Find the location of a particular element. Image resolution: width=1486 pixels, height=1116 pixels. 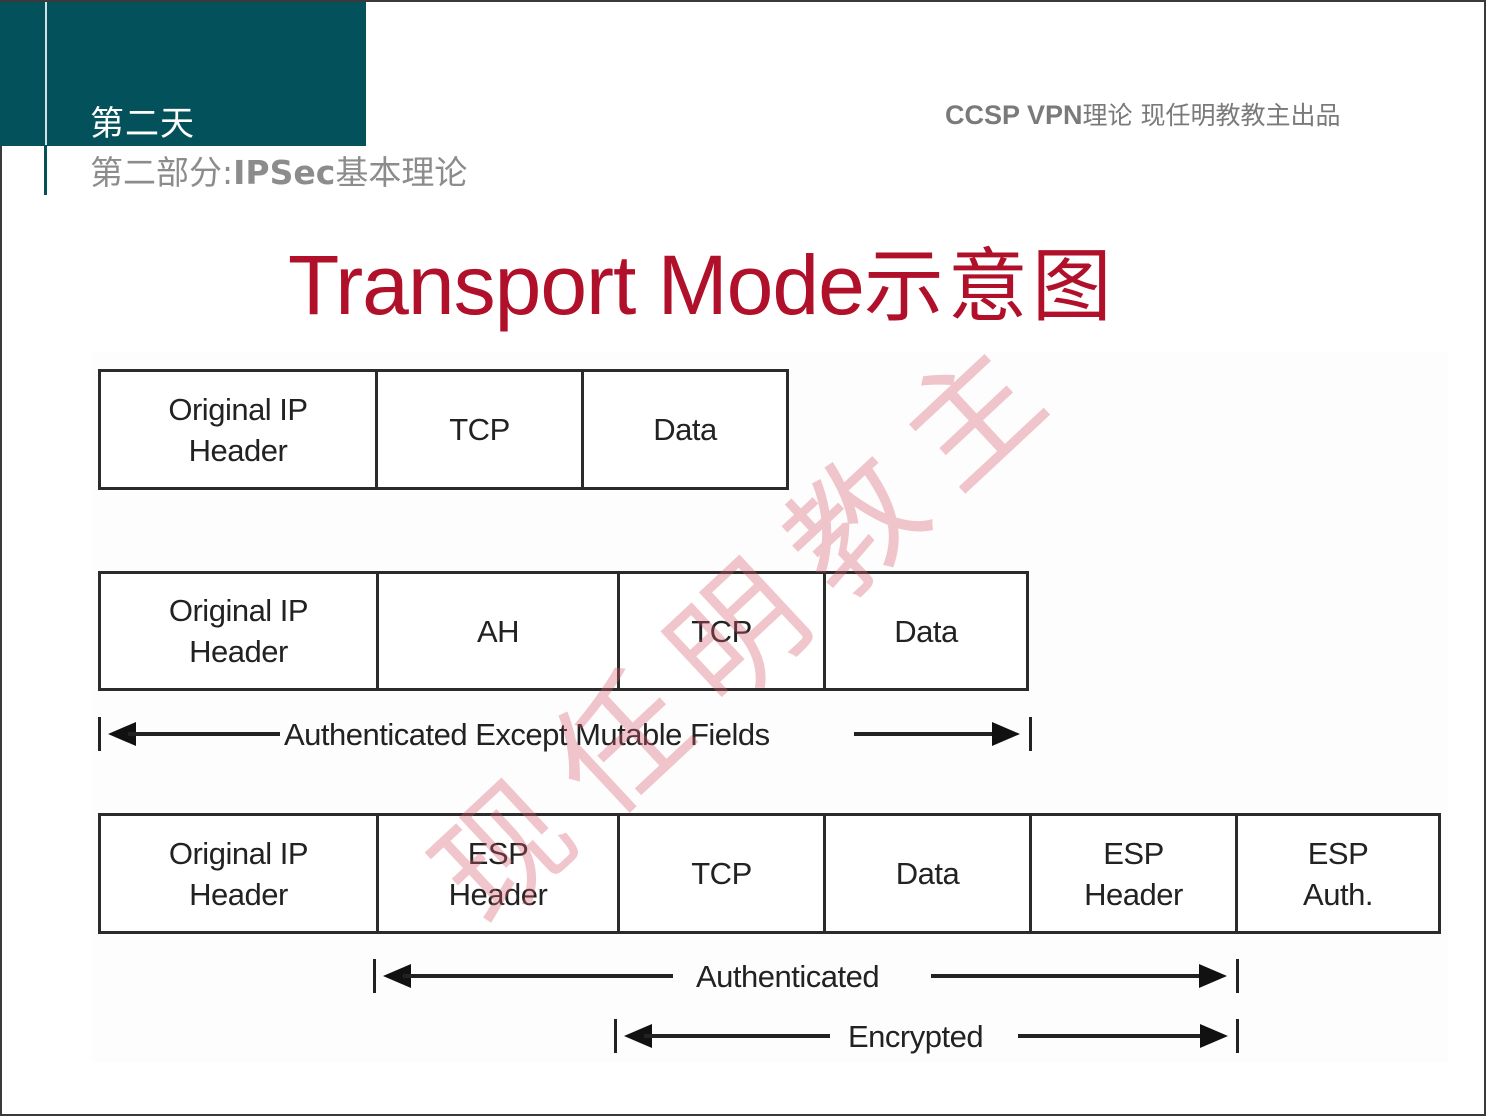

brand-en: CCSP VPN is located at coordinates (1014, 115).